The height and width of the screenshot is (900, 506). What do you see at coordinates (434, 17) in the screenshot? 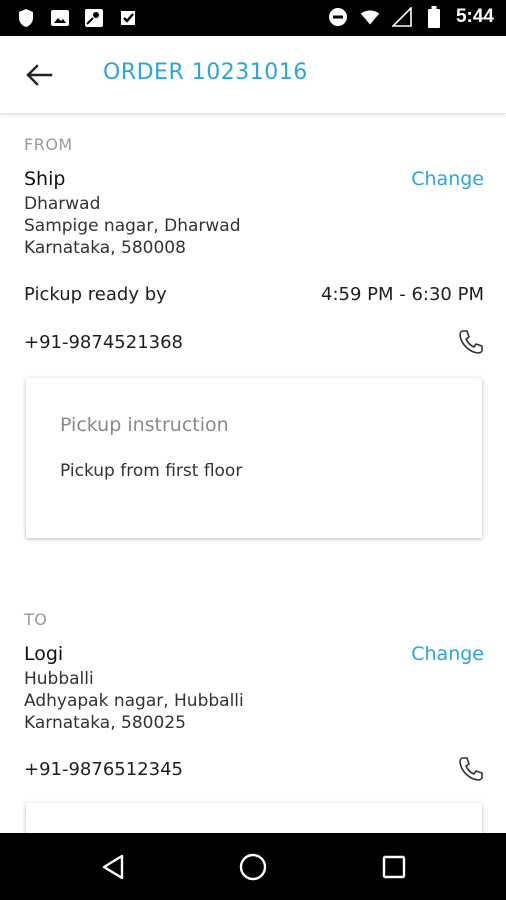
I see `battery-icon` at bounding box center [434, 17].